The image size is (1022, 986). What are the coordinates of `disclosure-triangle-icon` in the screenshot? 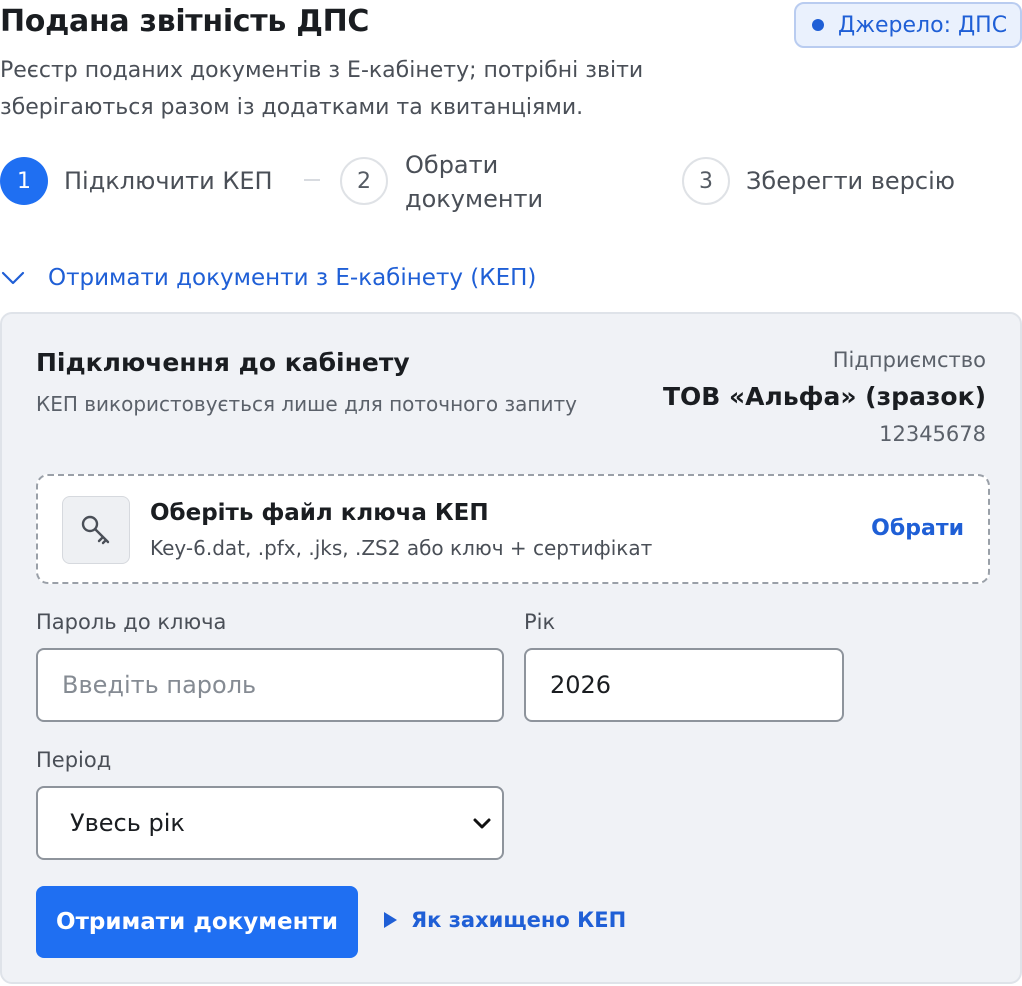 It's located at (390, 920).